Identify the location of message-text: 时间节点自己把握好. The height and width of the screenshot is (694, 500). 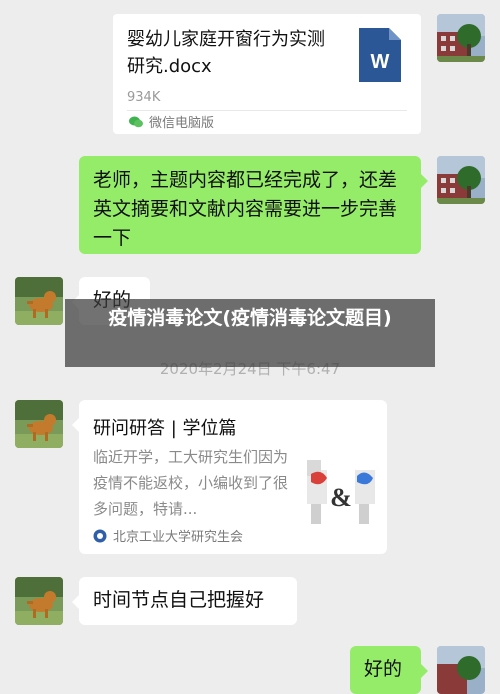
(179, 600).